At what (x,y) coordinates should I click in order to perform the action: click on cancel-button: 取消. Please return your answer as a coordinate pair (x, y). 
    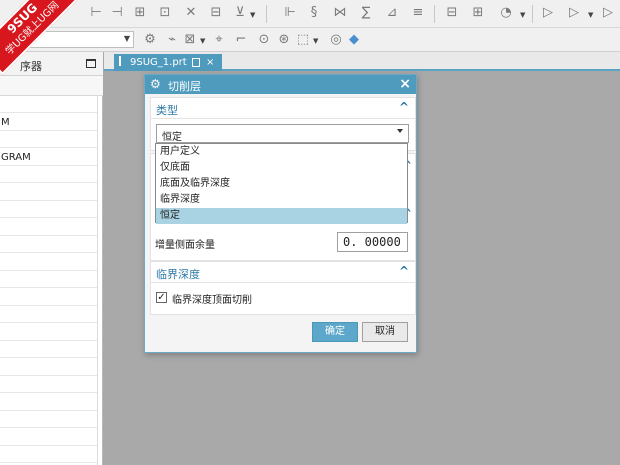
    Looking at the image, I should click on (385, 332).